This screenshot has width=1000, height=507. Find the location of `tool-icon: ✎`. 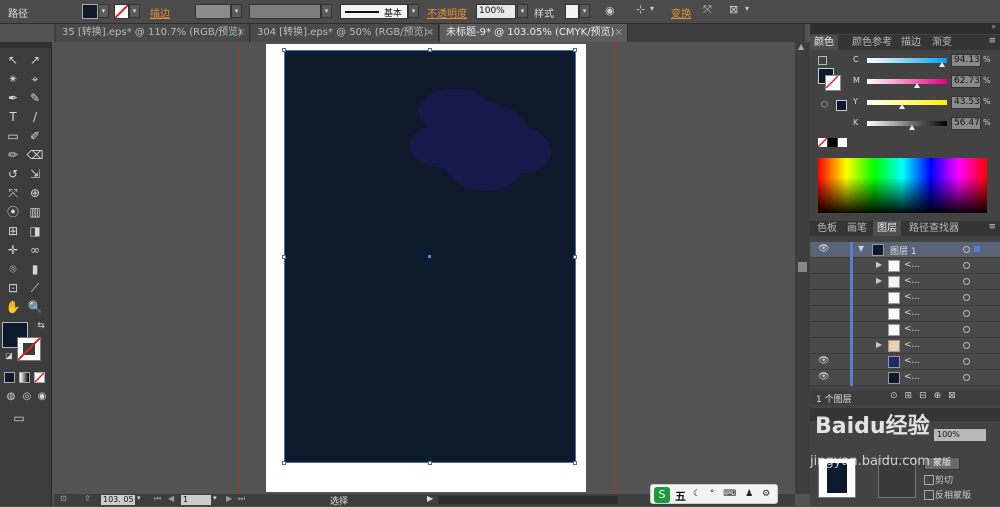

tool-icon: ✎ is located at coordinates (35, 98).